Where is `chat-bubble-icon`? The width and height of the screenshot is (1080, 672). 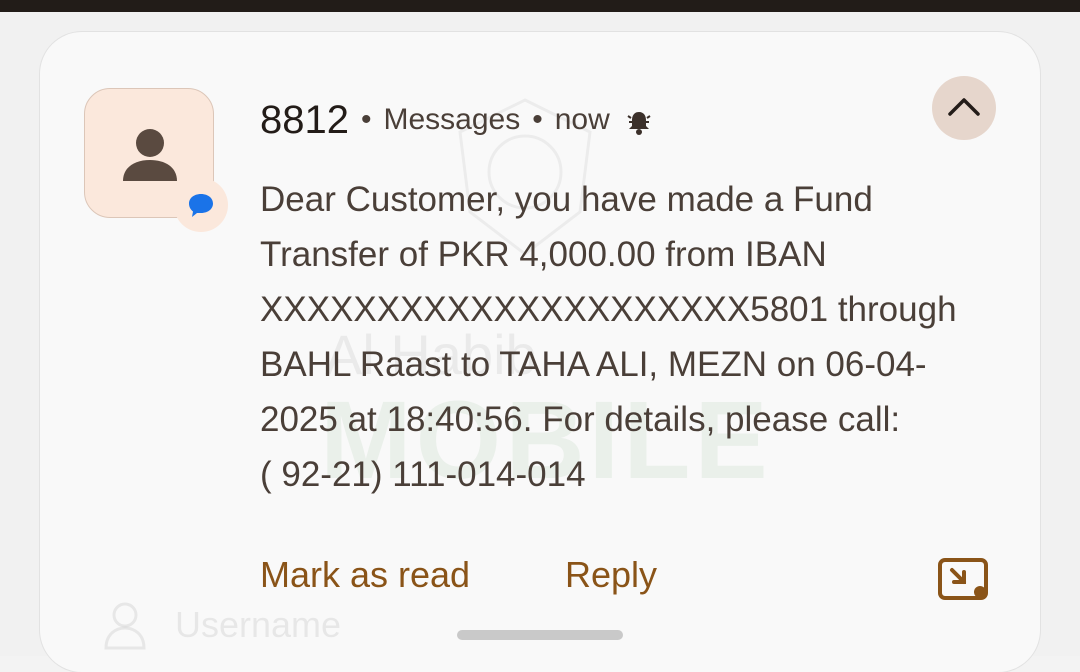
chat-bubble-icon is located at coordinates (201, 205).